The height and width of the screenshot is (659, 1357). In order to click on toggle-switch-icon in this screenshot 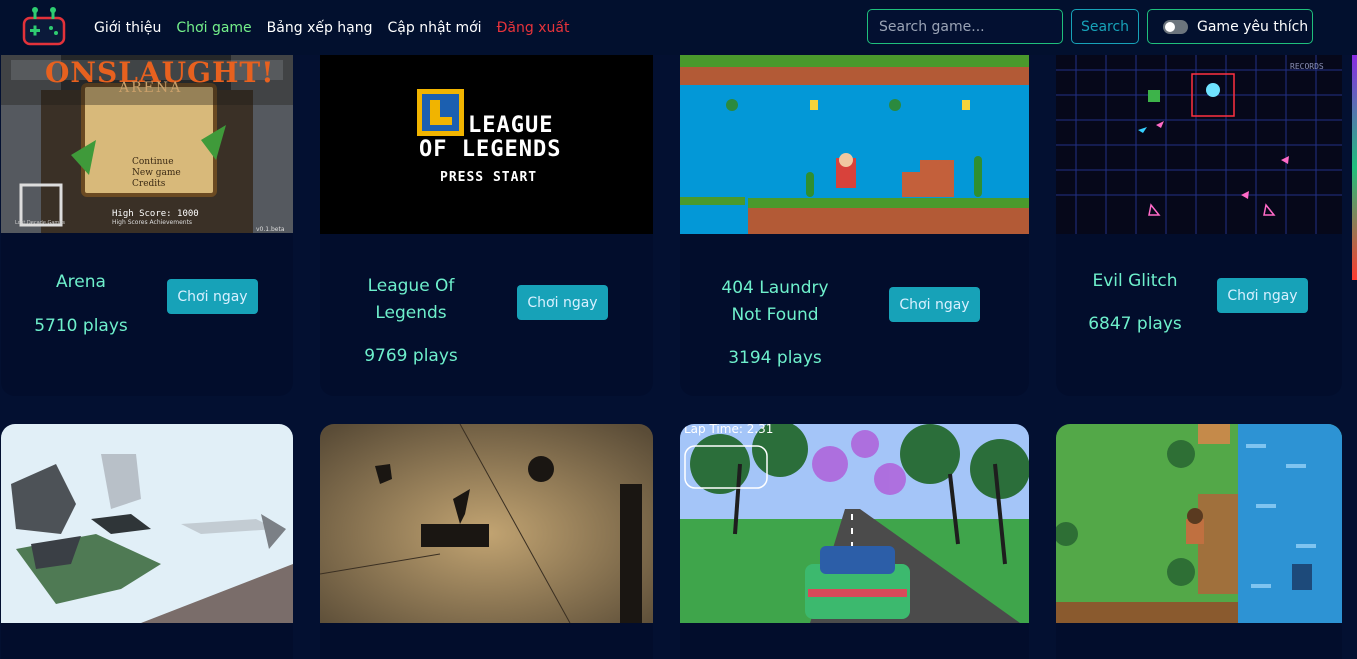, I will do `click(1175, 26)`.